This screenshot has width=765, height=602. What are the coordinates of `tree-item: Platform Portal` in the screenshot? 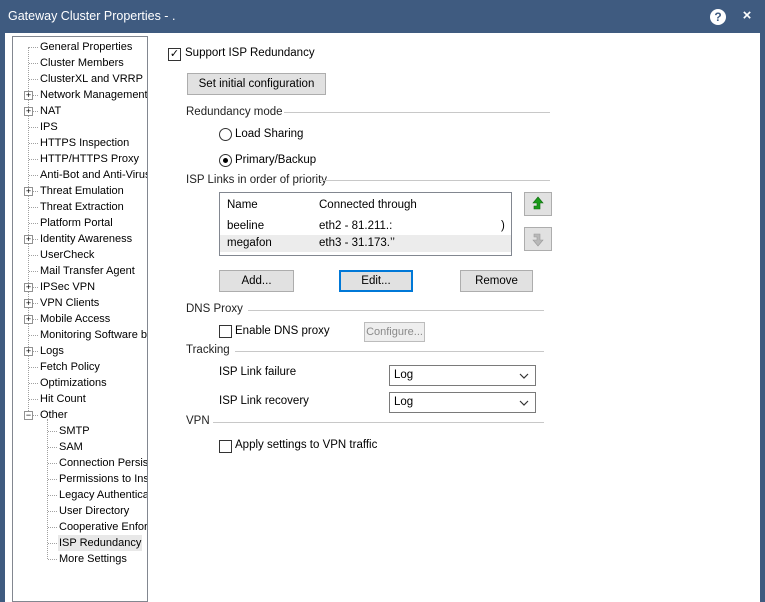 It's located at (80, 223).